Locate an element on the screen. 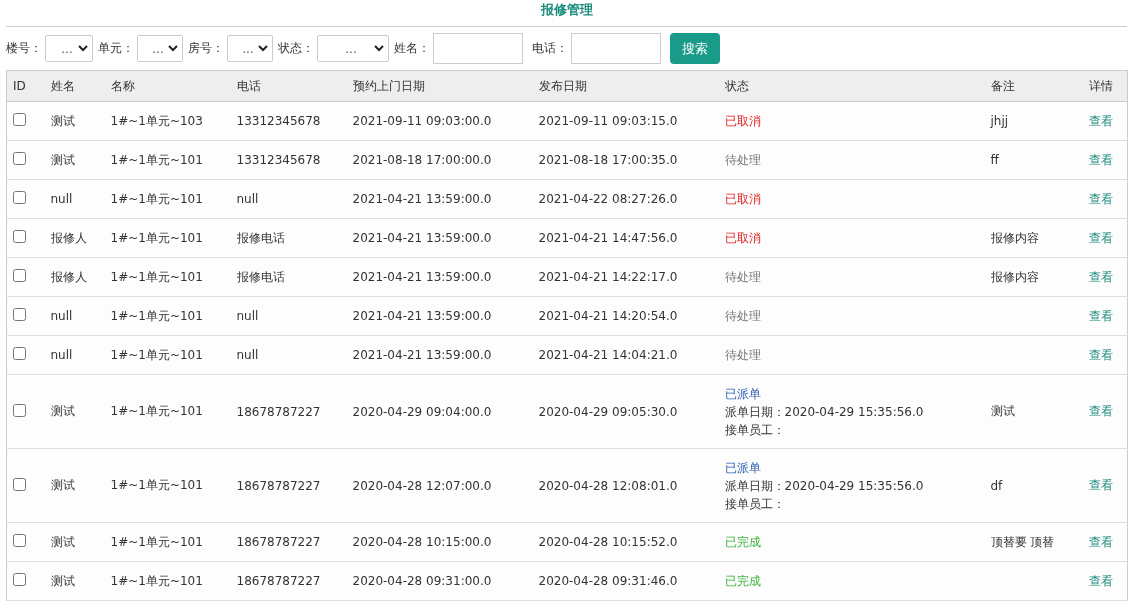  filter-label: 姓名： is located at coordinates (412, 48).